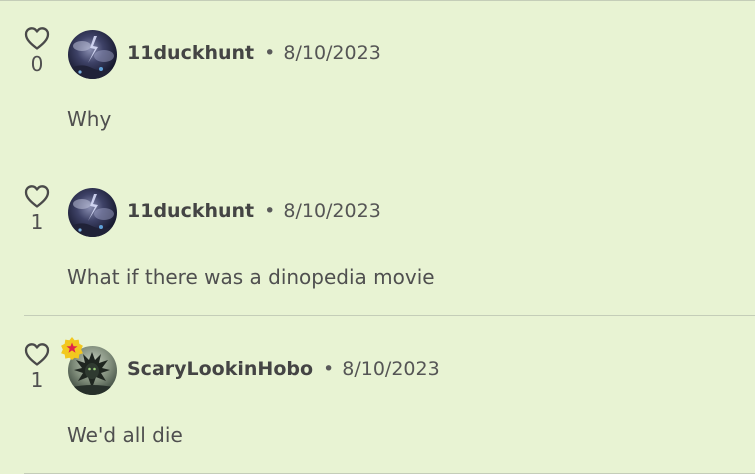 This screenshot has height=474, width=755. What do you see at coordinates (220, 369) in the screenshot?
I see `author-name: ScaryLookinHobo` at bounding box center [220, 369].